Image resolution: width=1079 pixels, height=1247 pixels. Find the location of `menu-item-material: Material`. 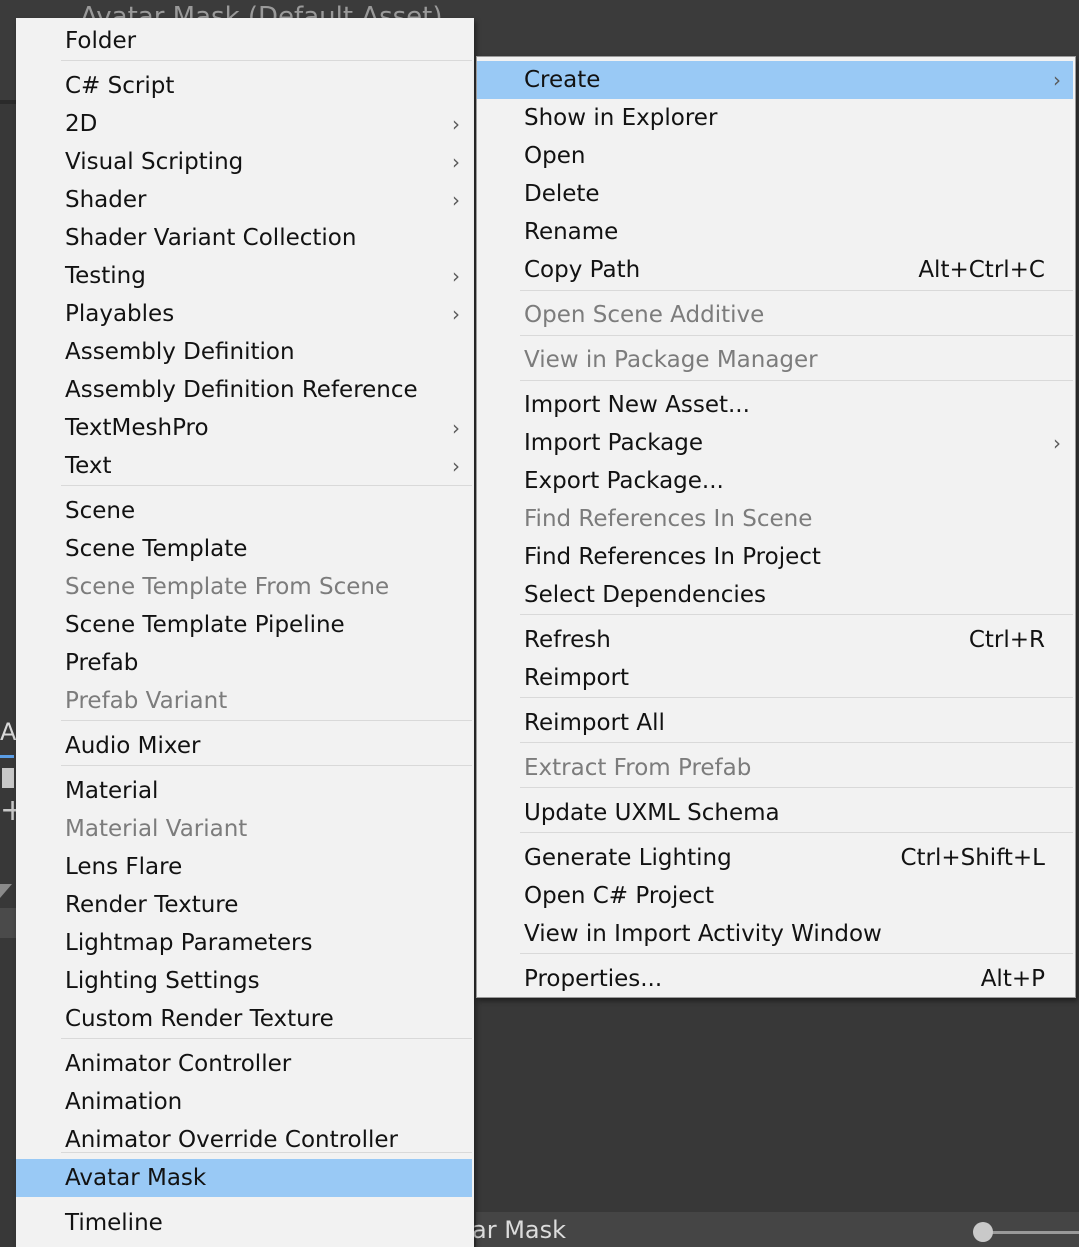

menu-item-material: Material is located at coordinates (244, 791).